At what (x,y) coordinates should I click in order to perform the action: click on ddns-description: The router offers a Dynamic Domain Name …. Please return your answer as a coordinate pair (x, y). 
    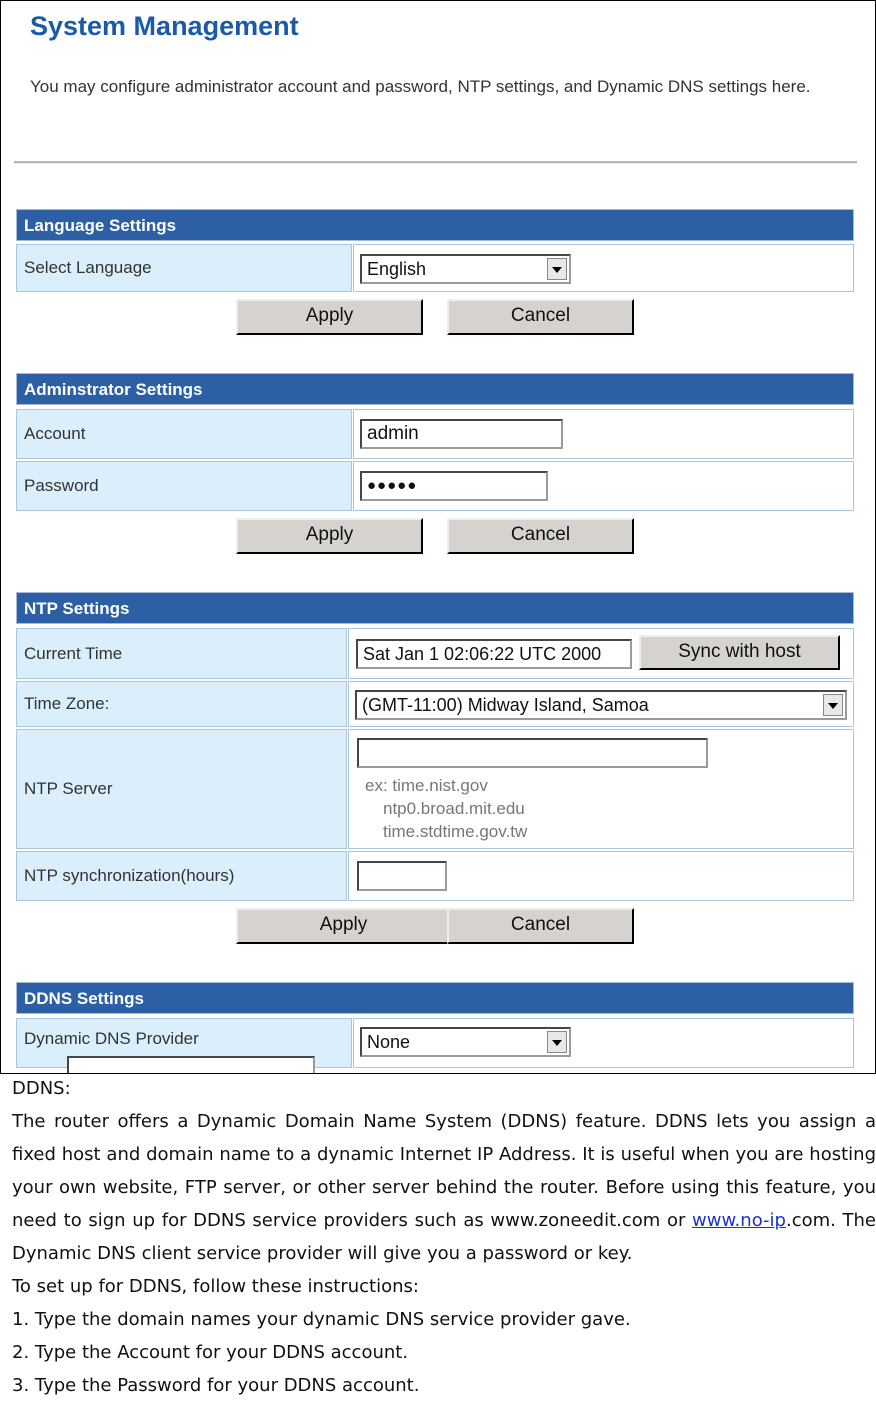
    Looking at the image, I should click on (444, 1187).